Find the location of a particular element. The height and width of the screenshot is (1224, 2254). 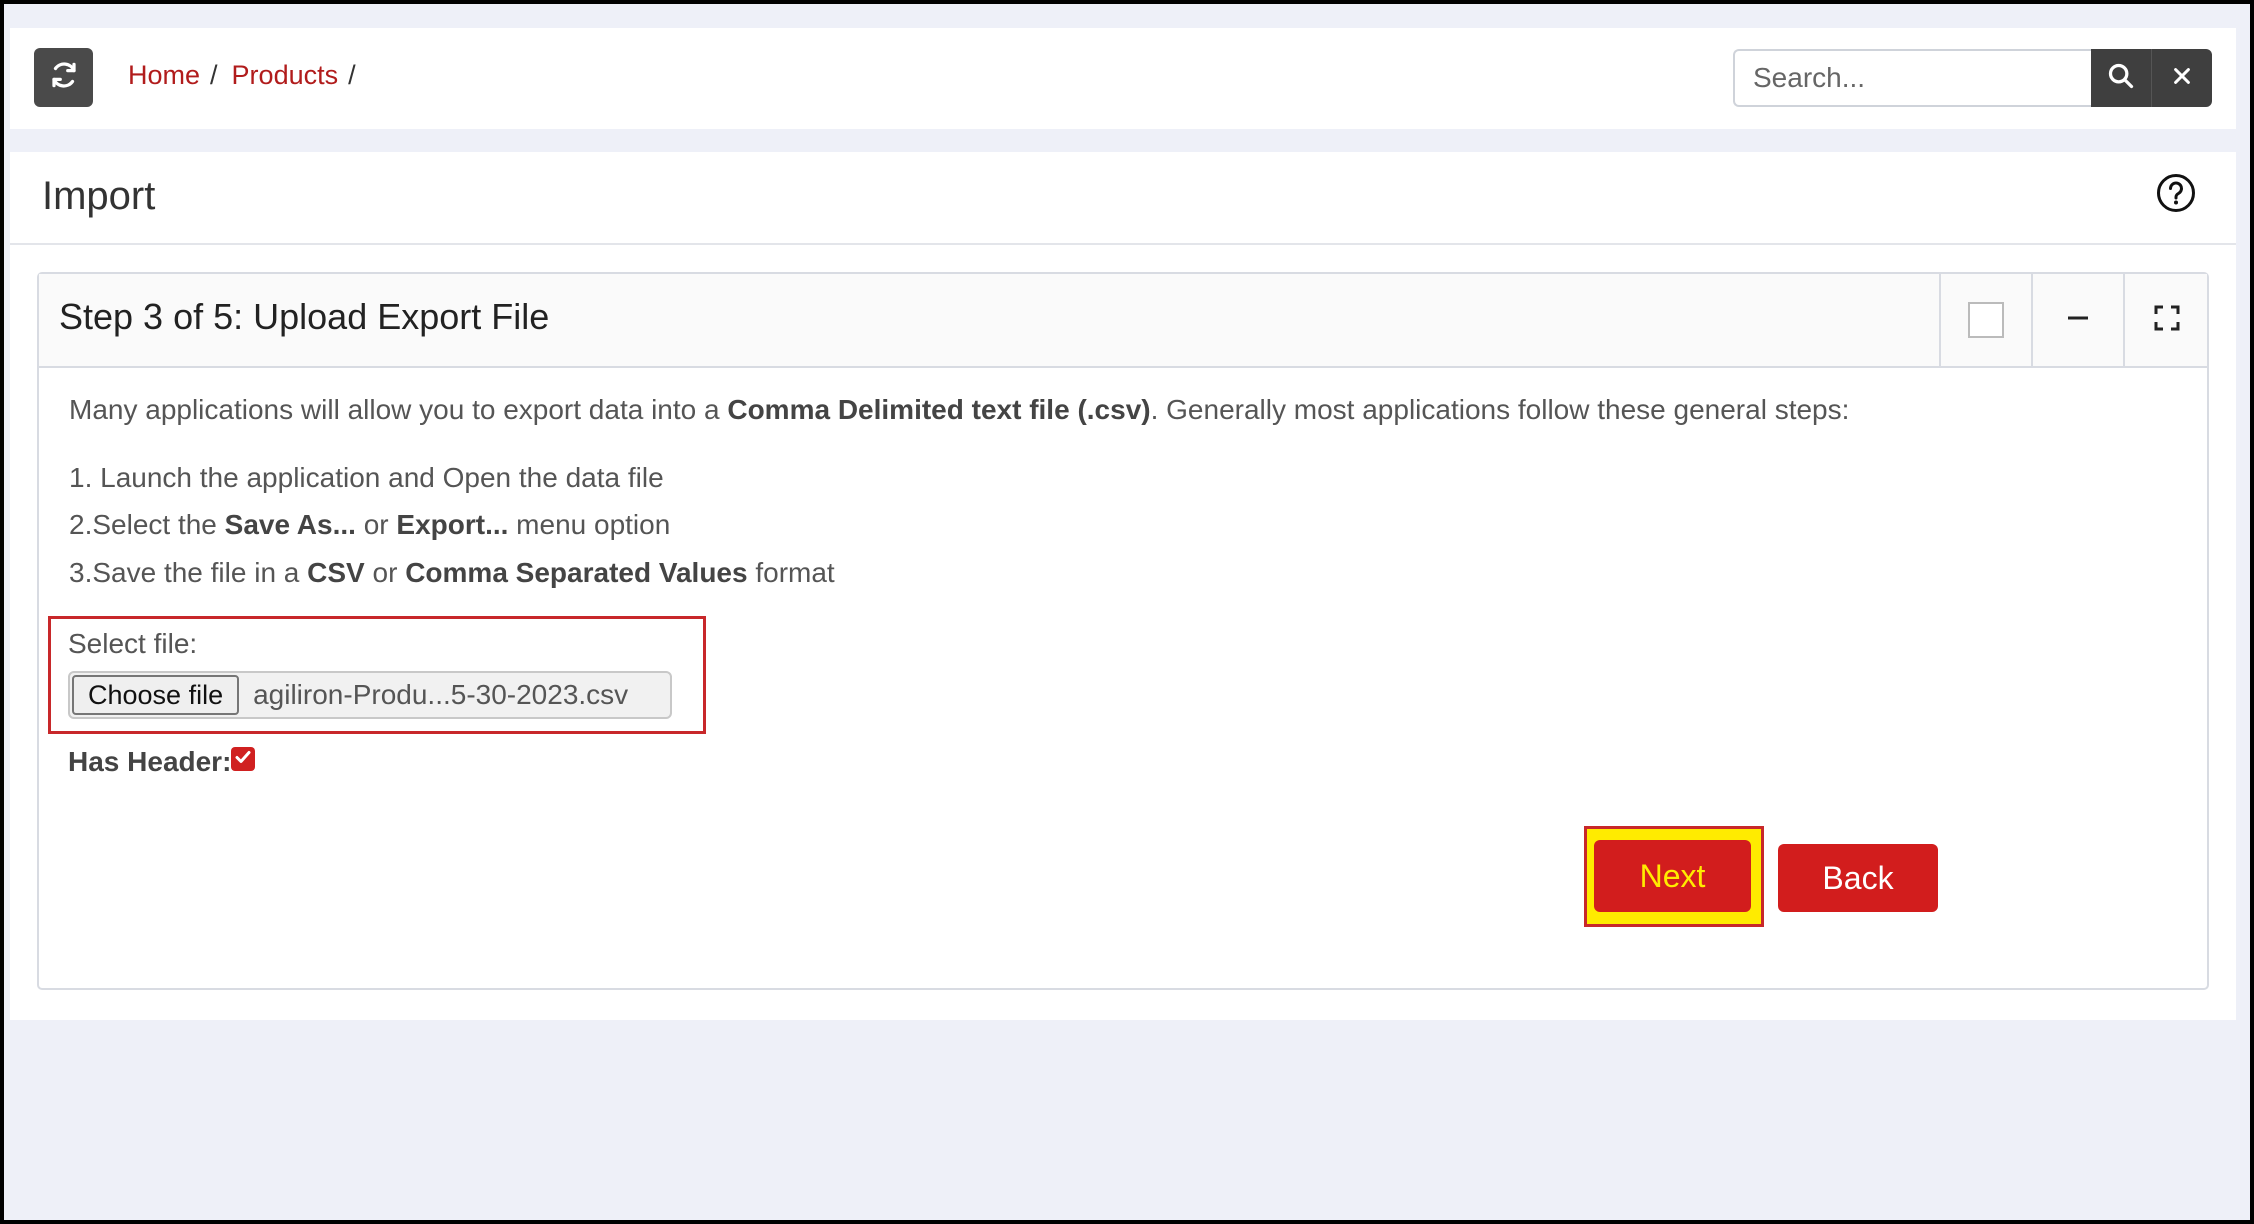

step-2-text: 2.Select the is located at coordinates (147, 524).